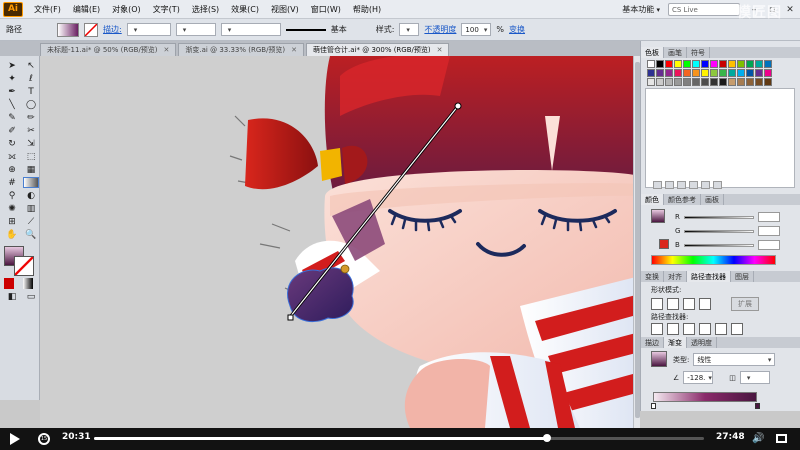 The width and height of the screenshot is (800, 450). Describe the element at coordinates (657, 329) in the screenshot. I see `divide-icon` at that location.